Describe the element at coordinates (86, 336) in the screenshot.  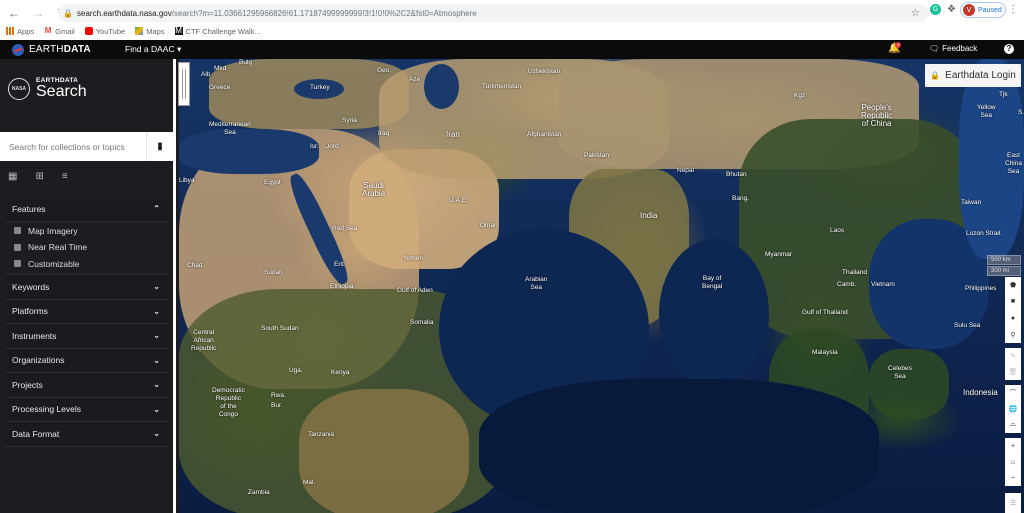
I see `facet-instruments: Instruments ⌄` at that location.